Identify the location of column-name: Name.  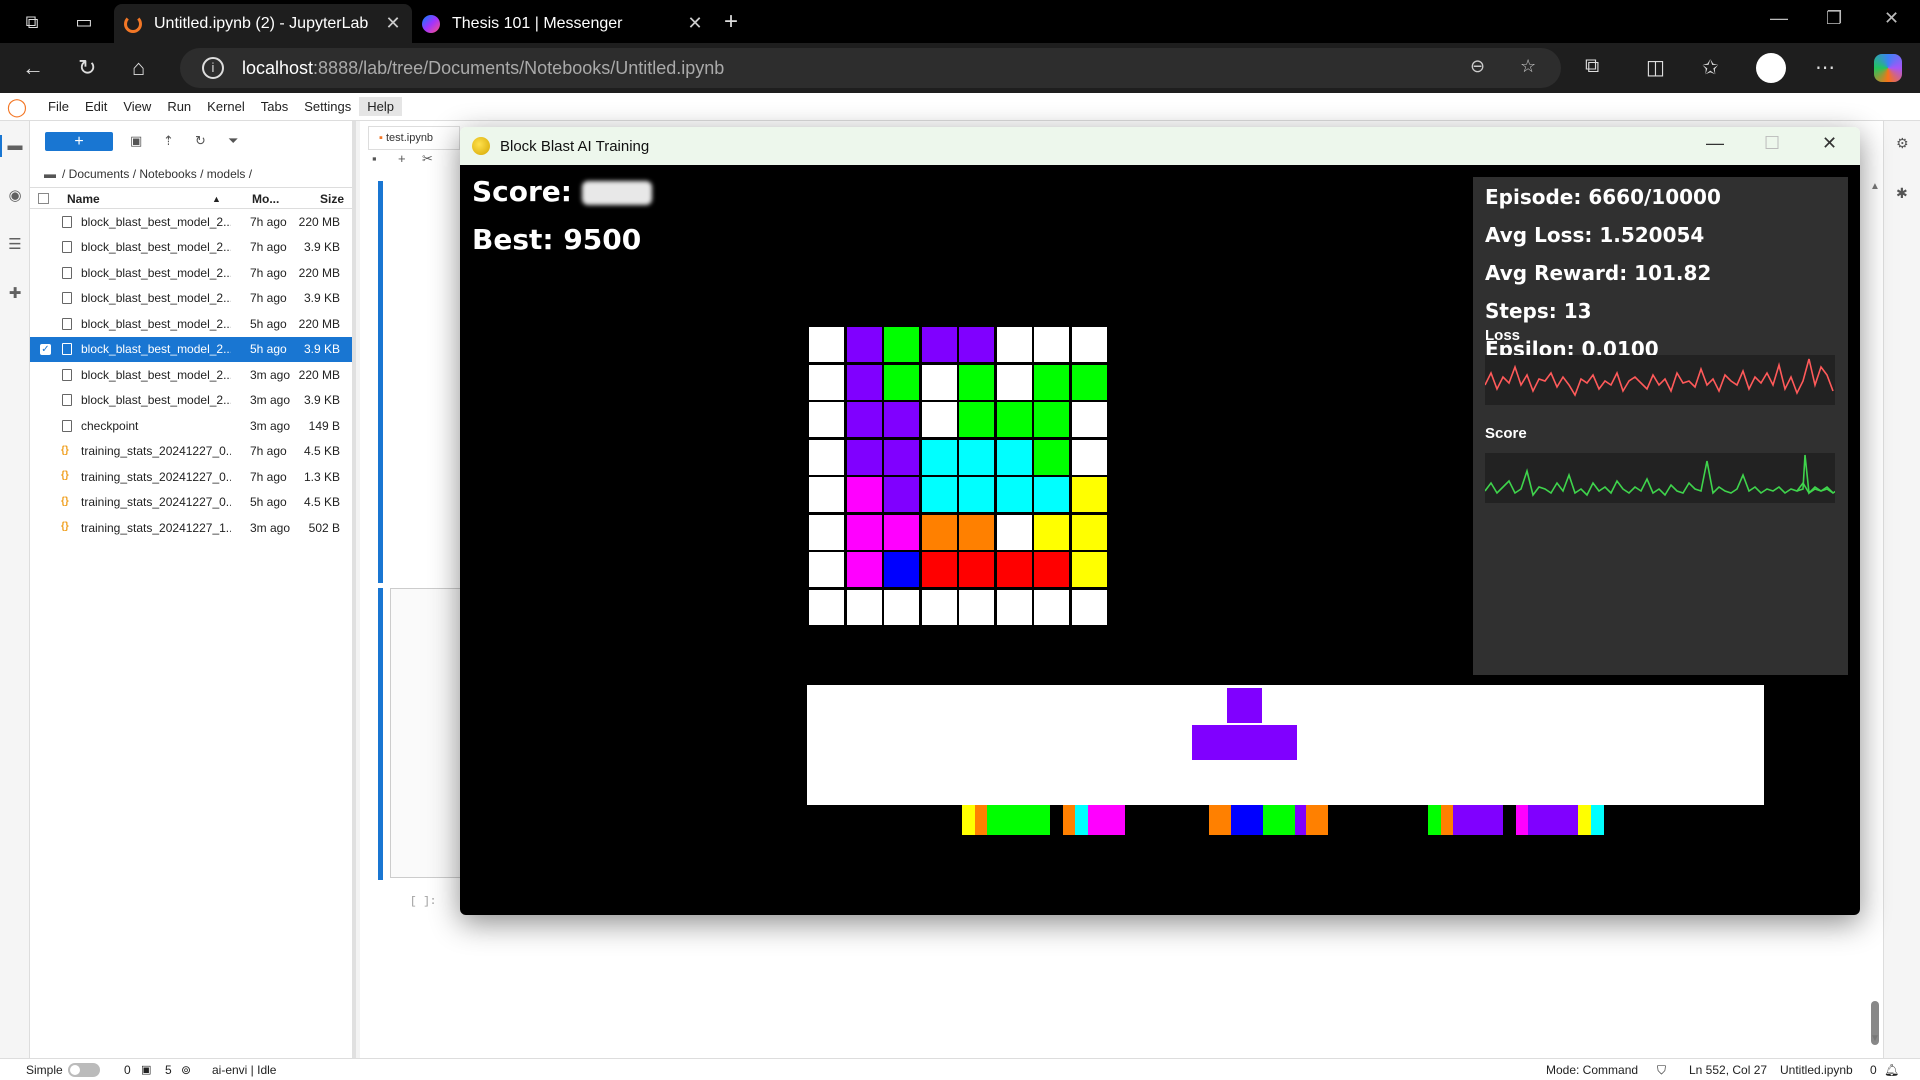
(83, 199).